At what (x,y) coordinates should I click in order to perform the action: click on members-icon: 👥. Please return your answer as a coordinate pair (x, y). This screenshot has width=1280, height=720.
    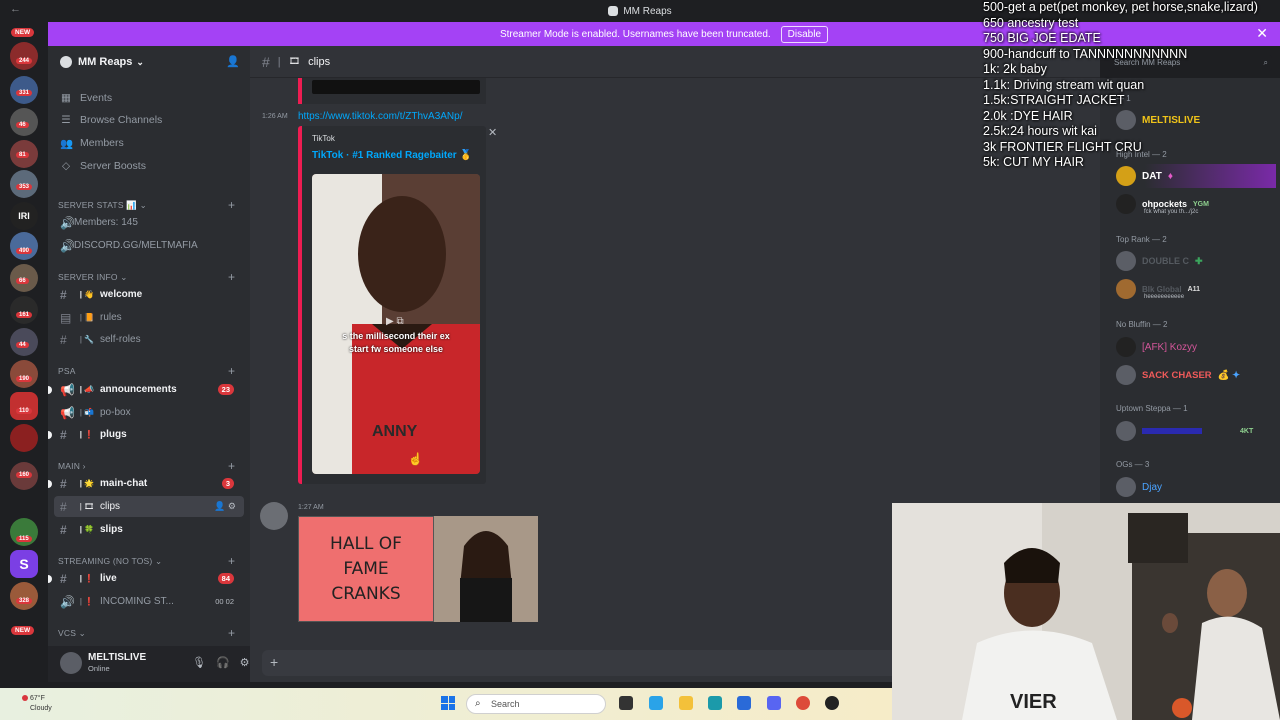
    Looking at the image, I should click on (67, 143).